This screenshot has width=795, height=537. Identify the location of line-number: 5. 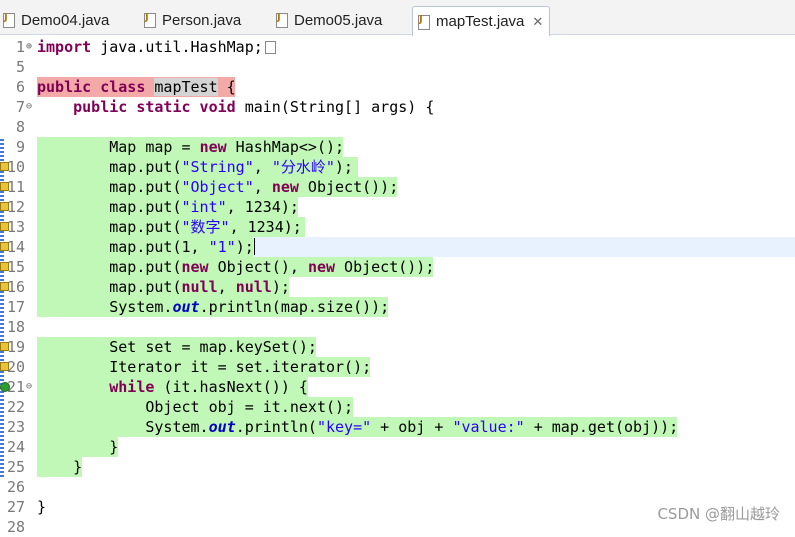
(20, 67).